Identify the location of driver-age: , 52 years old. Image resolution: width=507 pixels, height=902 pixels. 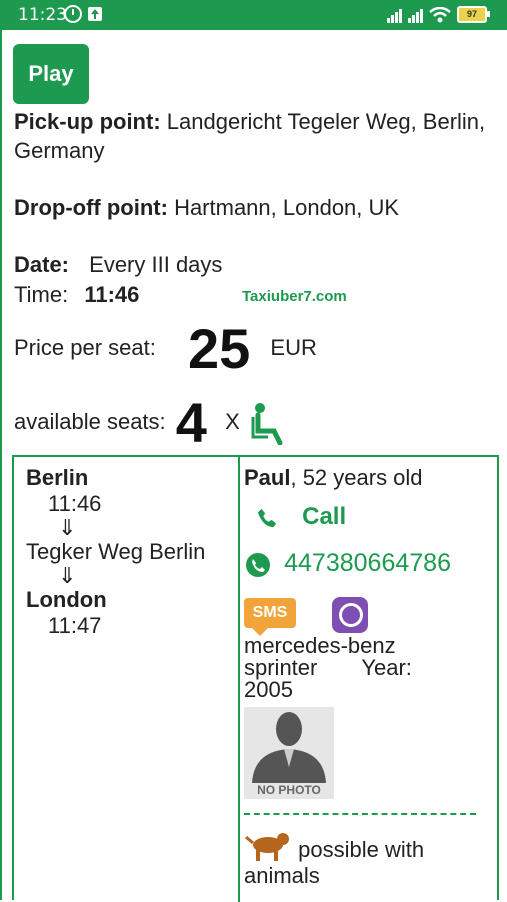
(356, 477).